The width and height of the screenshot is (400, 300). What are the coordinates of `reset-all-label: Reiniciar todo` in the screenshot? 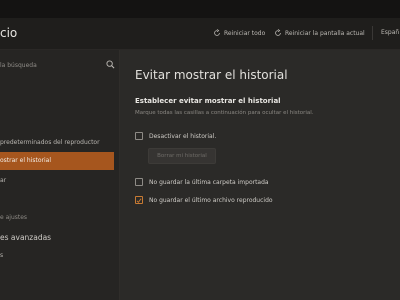 It's located at (245, 33).